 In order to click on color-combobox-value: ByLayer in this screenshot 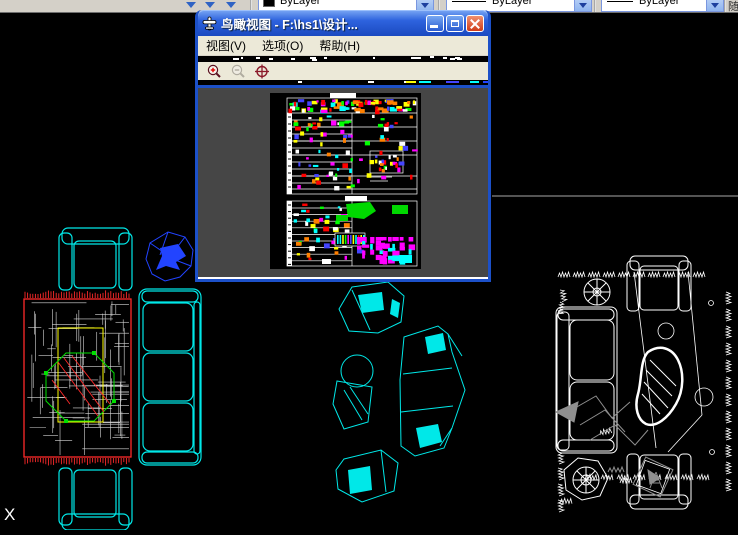, I will do `click(300, 3)`.